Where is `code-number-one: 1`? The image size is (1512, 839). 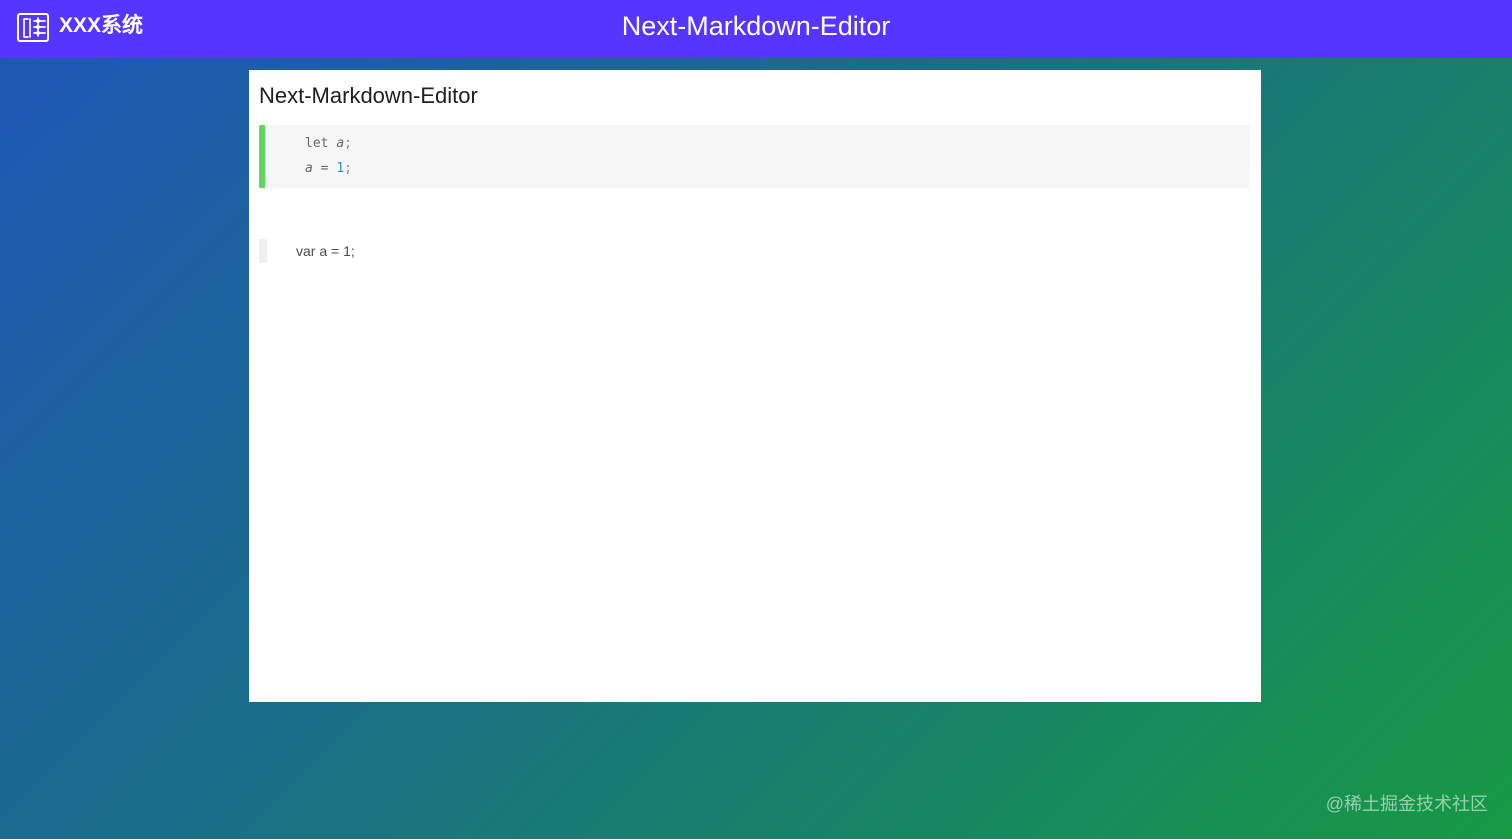 code-number-one: 1 is located at coordinates (340, 168).